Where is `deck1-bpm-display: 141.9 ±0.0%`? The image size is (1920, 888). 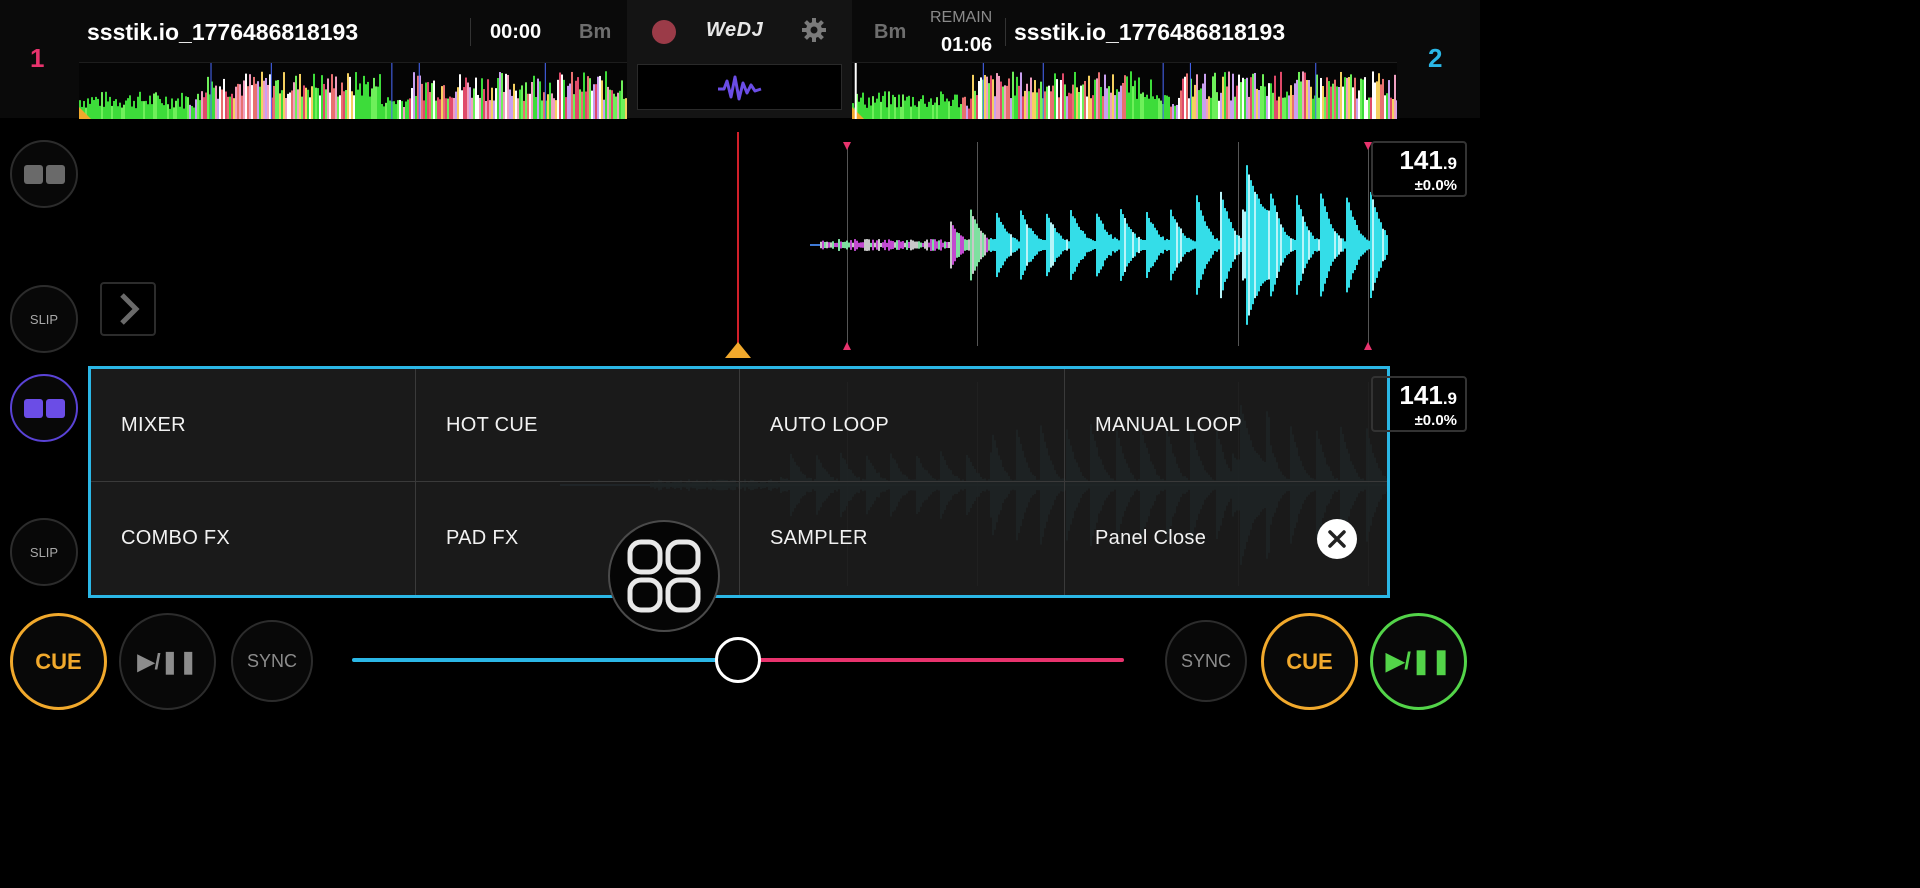 deck1-bpm-display: 141.9 ±0.0% is located at coordinates (1419, 169).